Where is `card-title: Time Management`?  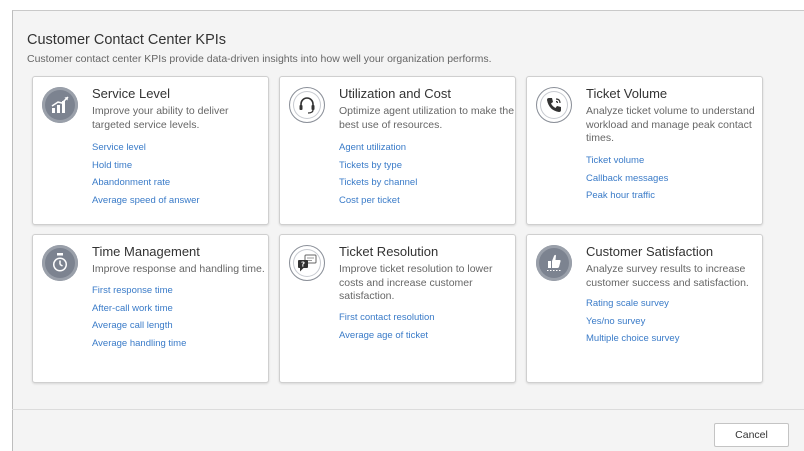
card-title: Time Management is located at coordinates (146, 251).